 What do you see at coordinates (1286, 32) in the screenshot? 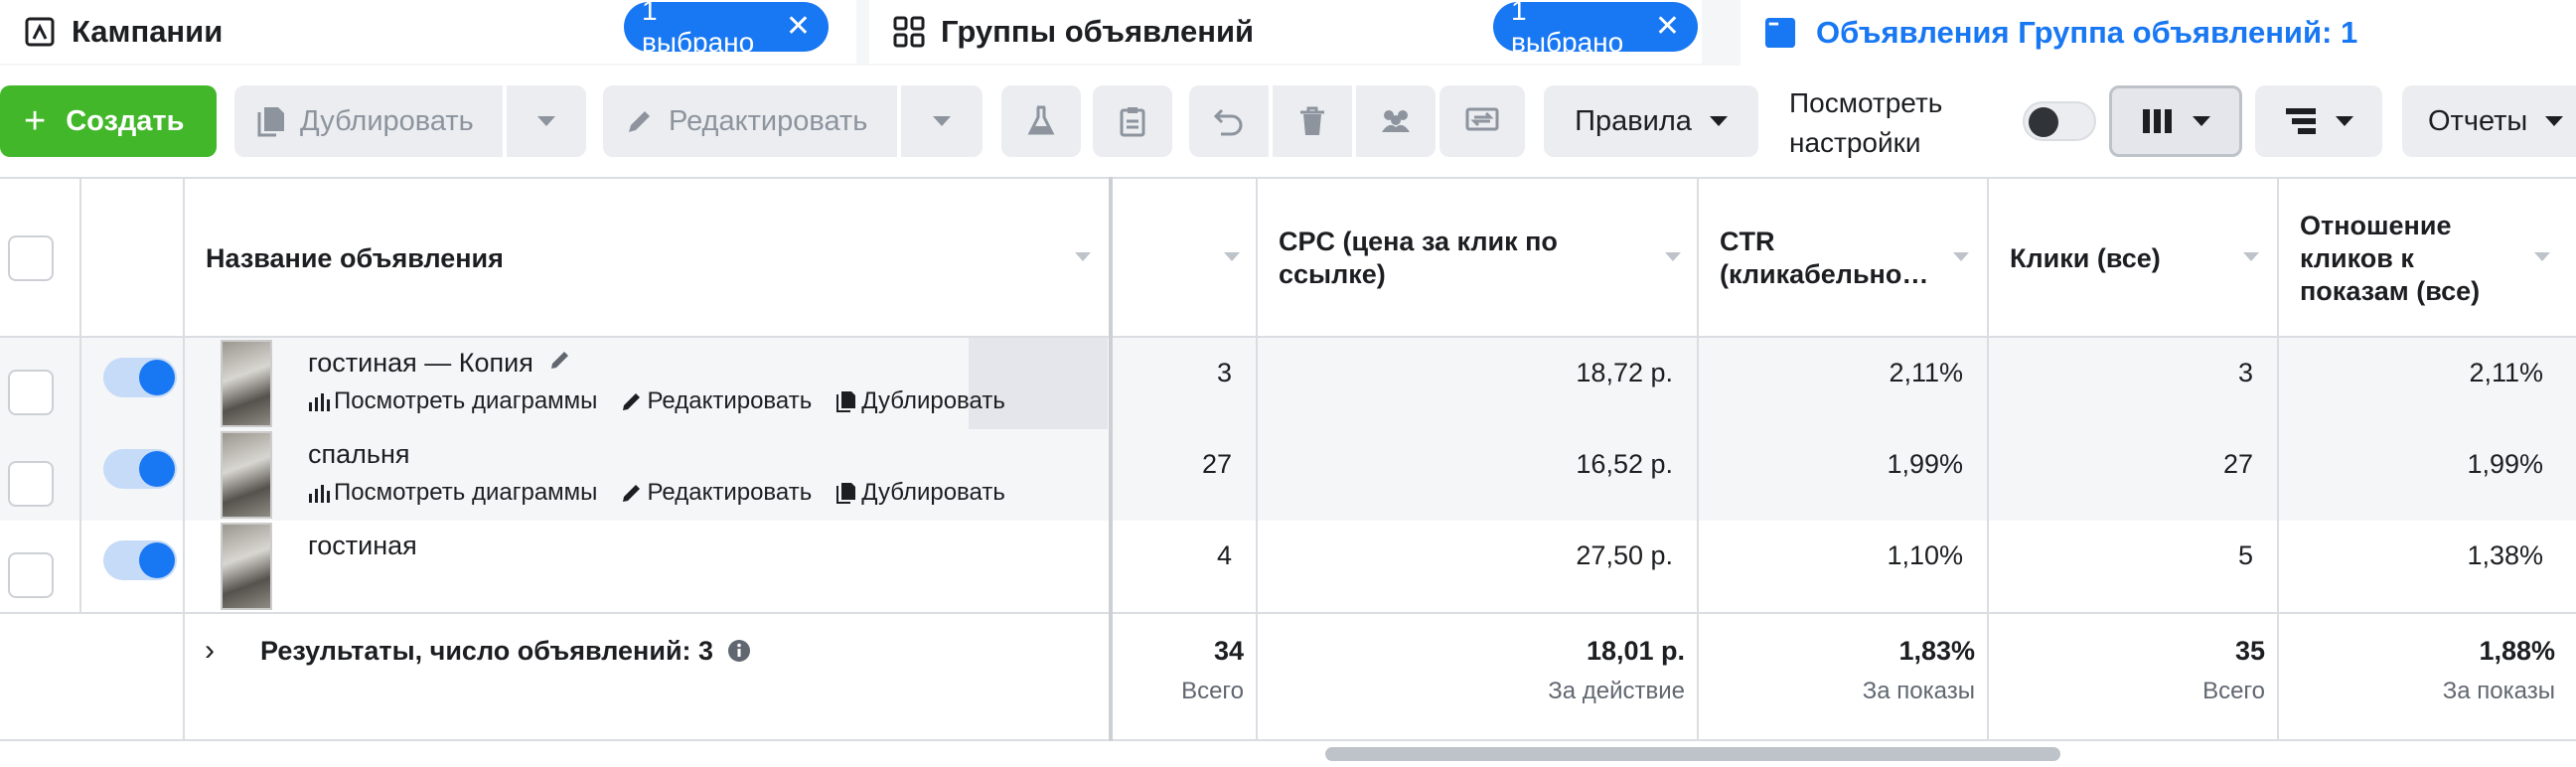
I see `tab-adsets: Группы объявлений 1 выбрано ✕` at bounding box center [1286, 32].